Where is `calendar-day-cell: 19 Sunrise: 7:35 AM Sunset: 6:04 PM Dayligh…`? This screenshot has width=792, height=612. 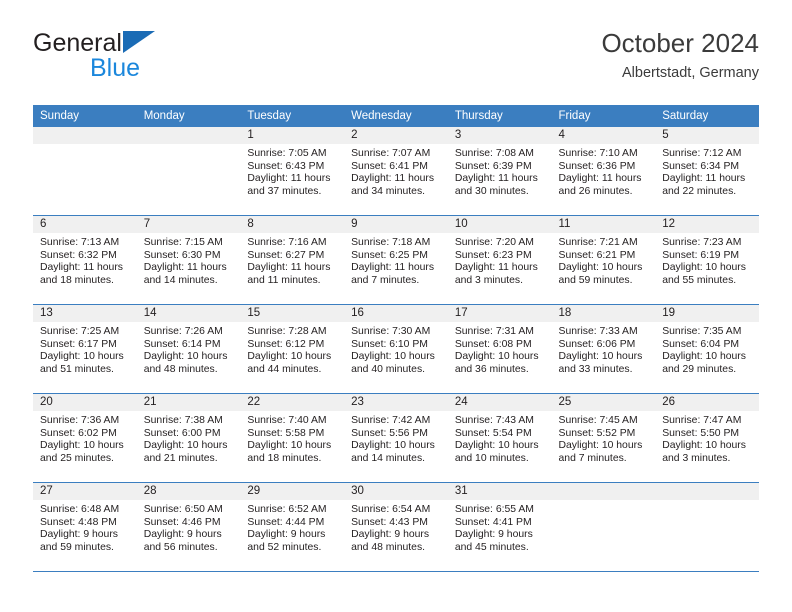 calendar-day-cell: 19 Sunrise: 7:35 AM Sunset: 6:04 PM Dayligh… is located at coordinates (707, 349).